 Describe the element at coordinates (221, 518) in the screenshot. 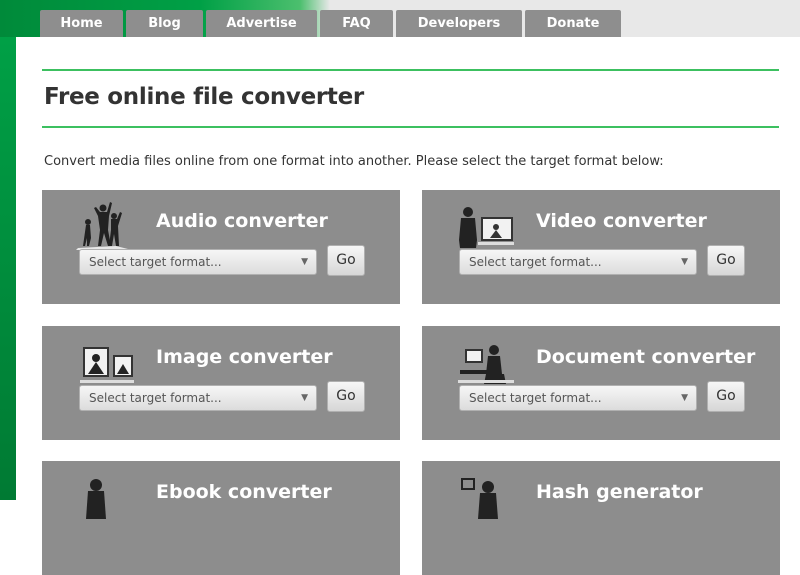

I see `ebook-converter-card: Ebook converter` at that location.